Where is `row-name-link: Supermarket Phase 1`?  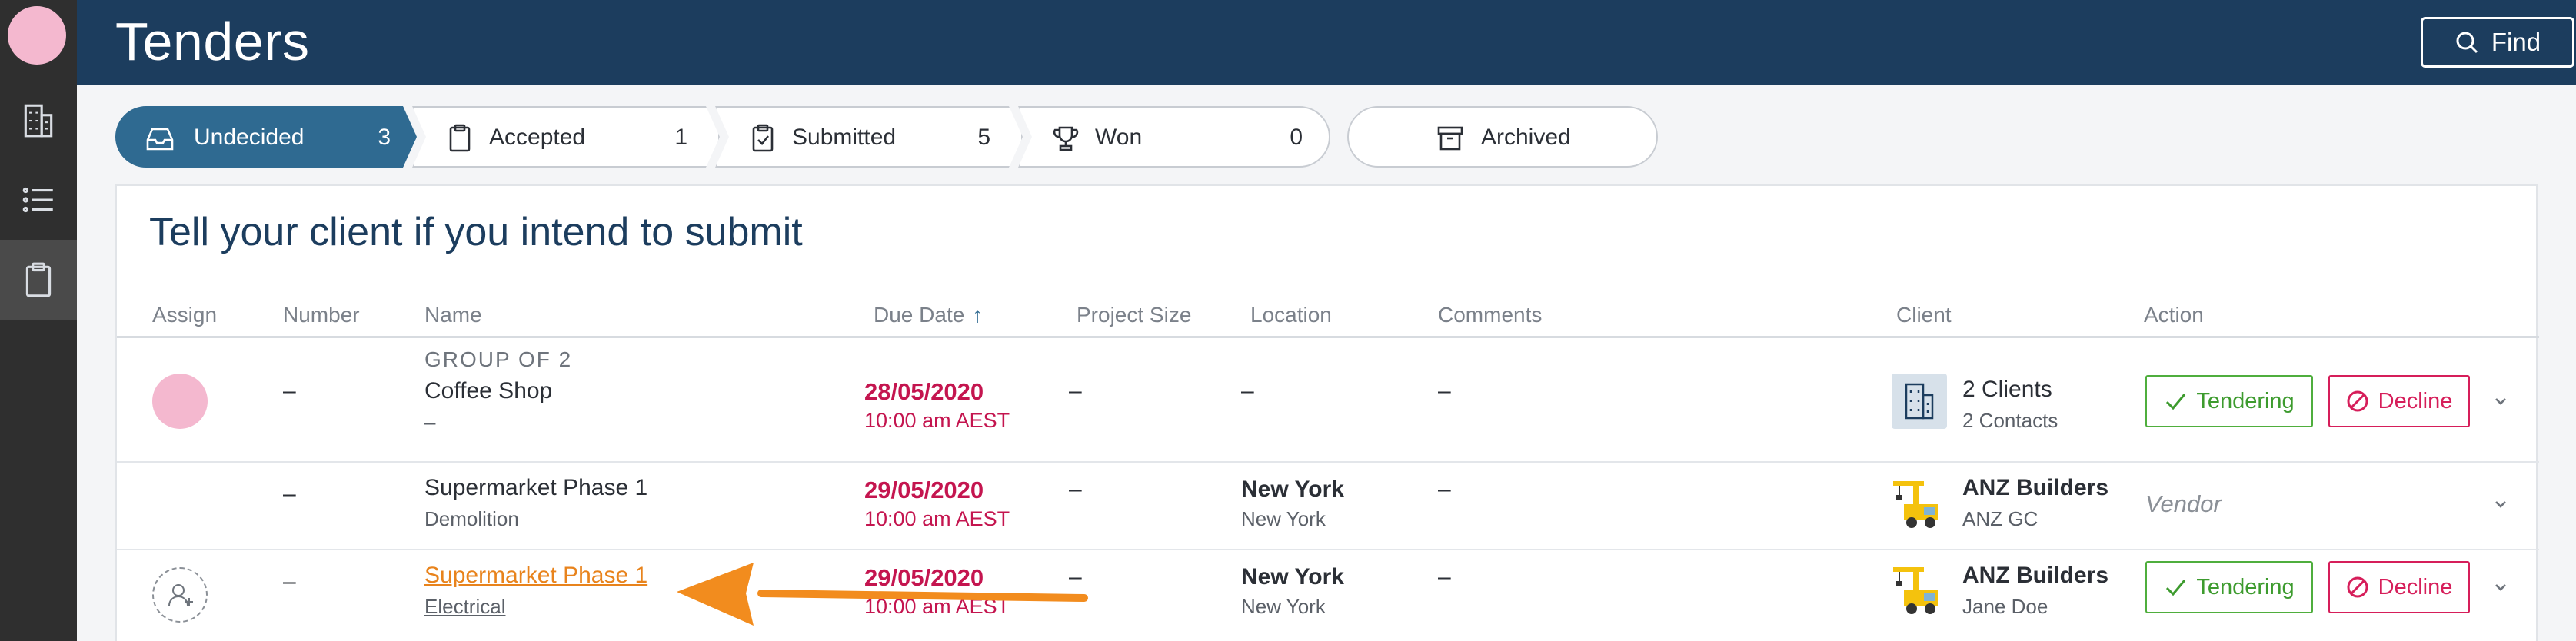
row-name-link: Supermarket Phase 1 is located at coordinates (535, 576).